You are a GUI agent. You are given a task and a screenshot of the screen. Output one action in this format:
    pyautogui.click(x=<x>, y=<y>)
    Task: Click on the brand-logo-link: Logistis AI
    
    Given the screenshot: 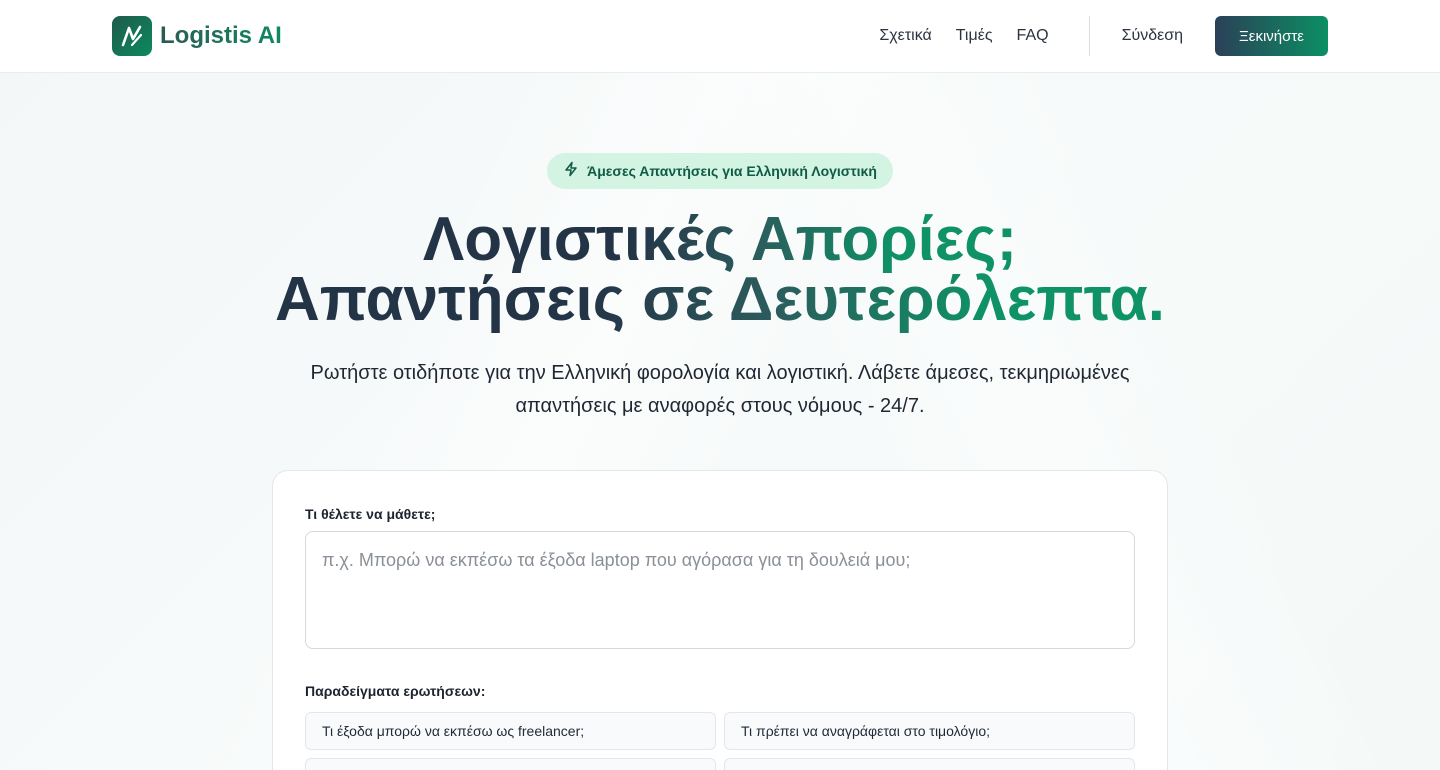 What is the action you would take?
    pyautogui.click(x=197, y=36)
    